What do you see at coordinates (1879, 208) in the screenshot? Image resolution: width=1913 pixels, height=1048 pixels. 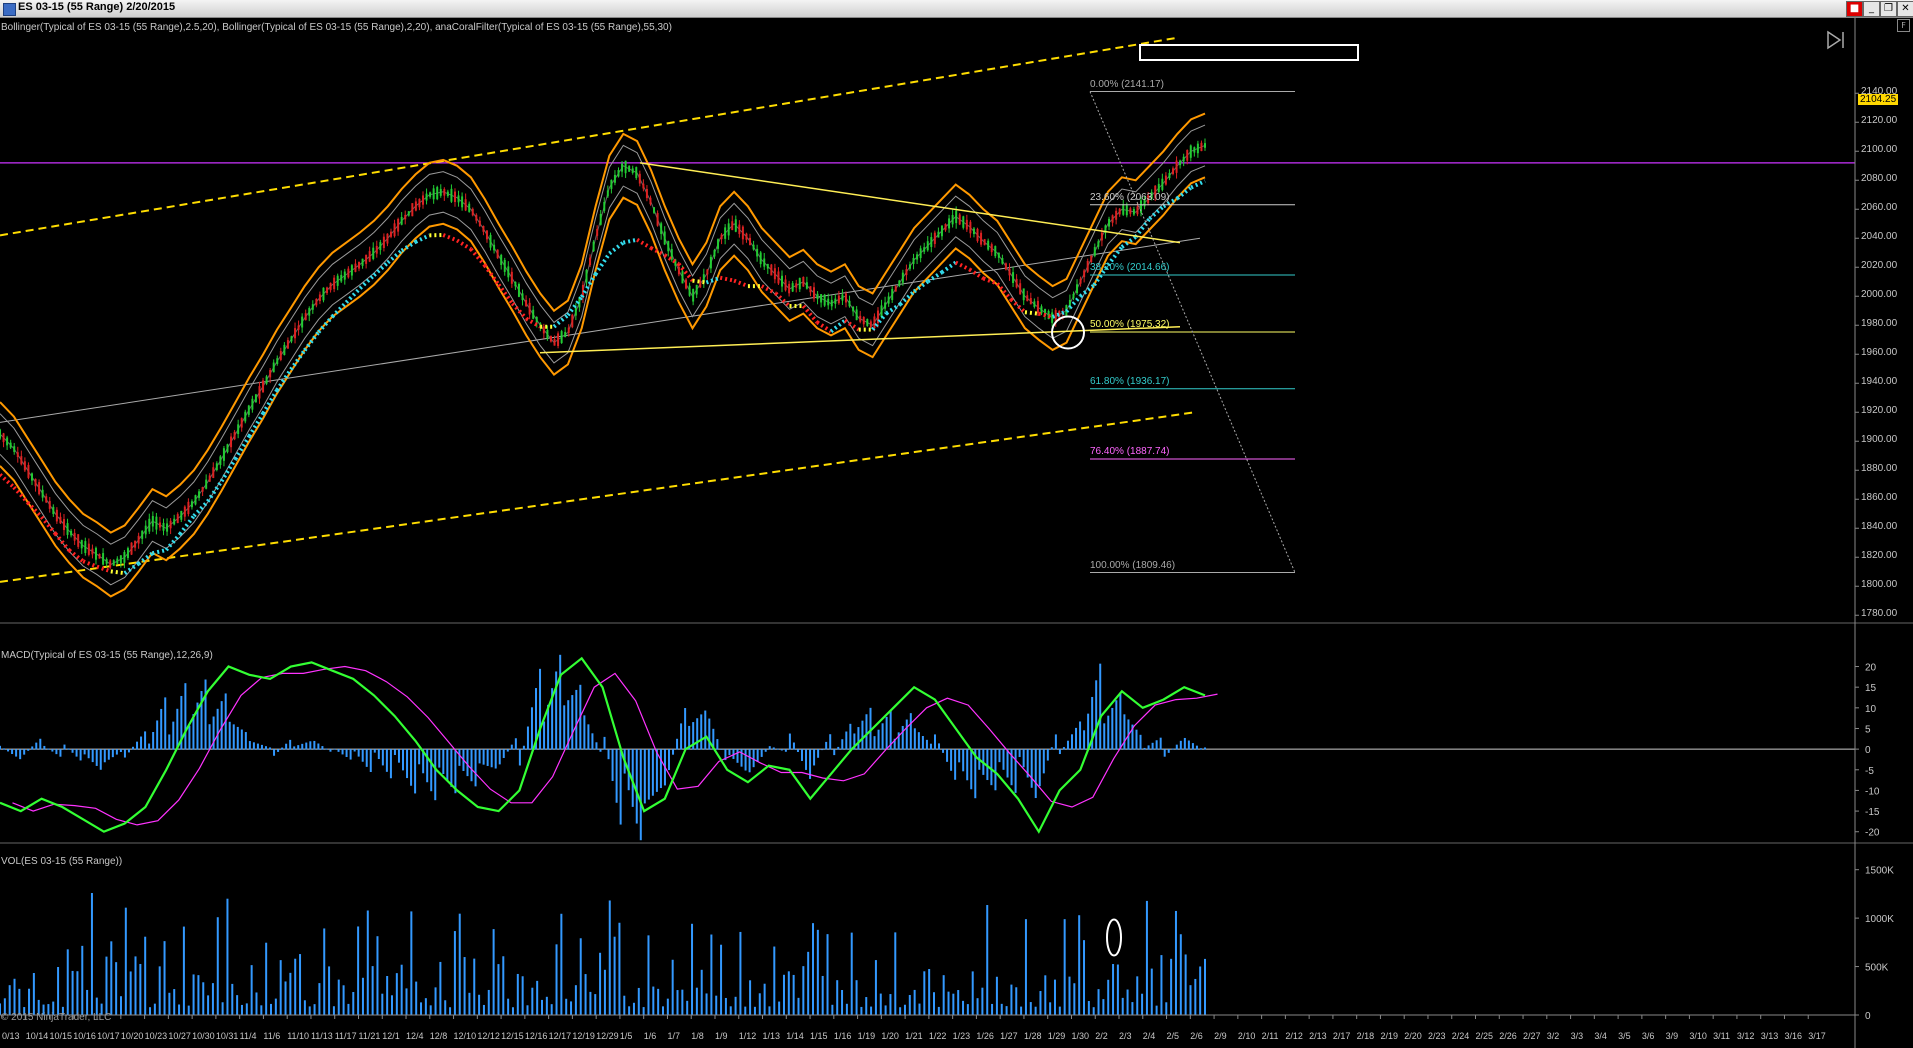 I see `price-tick-label: 2060.00` at bounding box center [1879, 208].